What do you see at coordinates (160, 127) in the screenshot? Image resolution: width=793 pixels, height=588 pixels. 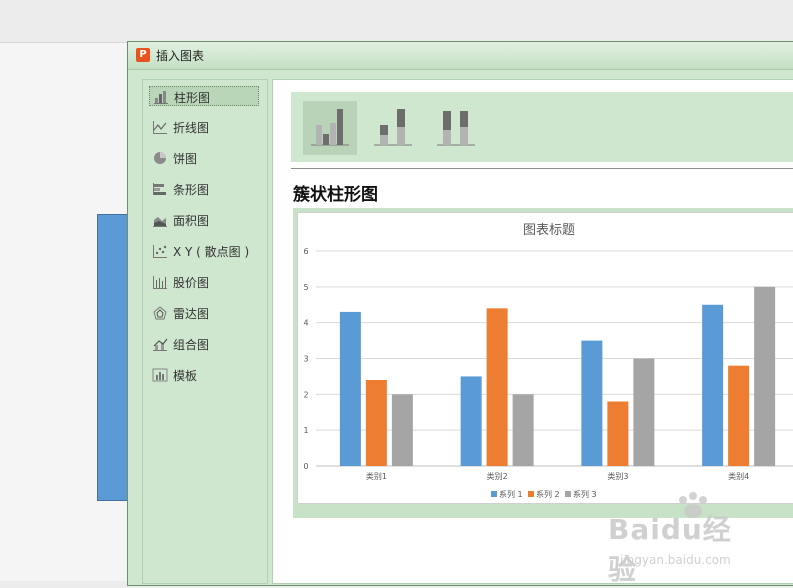 I see `line-chart-icon` at bounding box center [160, 127].